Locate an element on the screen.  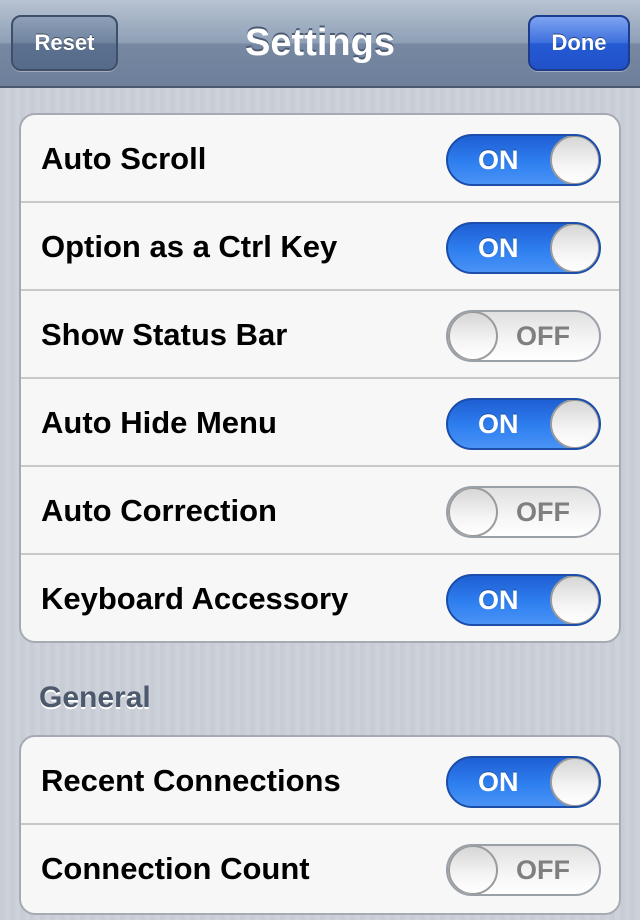
setting-label: Recent Connections is located at coordinates (191, 780).